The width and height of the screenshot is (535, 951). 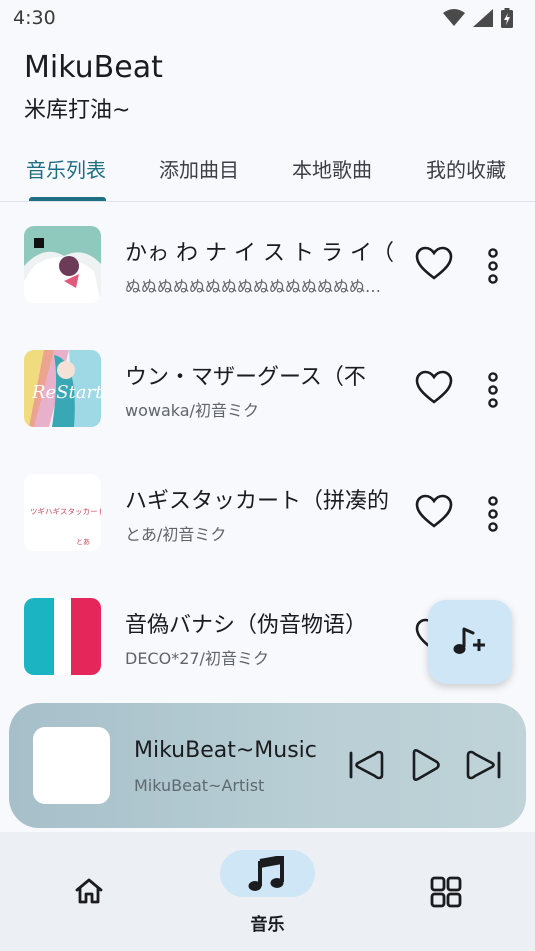 I want to click on svg-text: とあ, so click(x=83, y=542).